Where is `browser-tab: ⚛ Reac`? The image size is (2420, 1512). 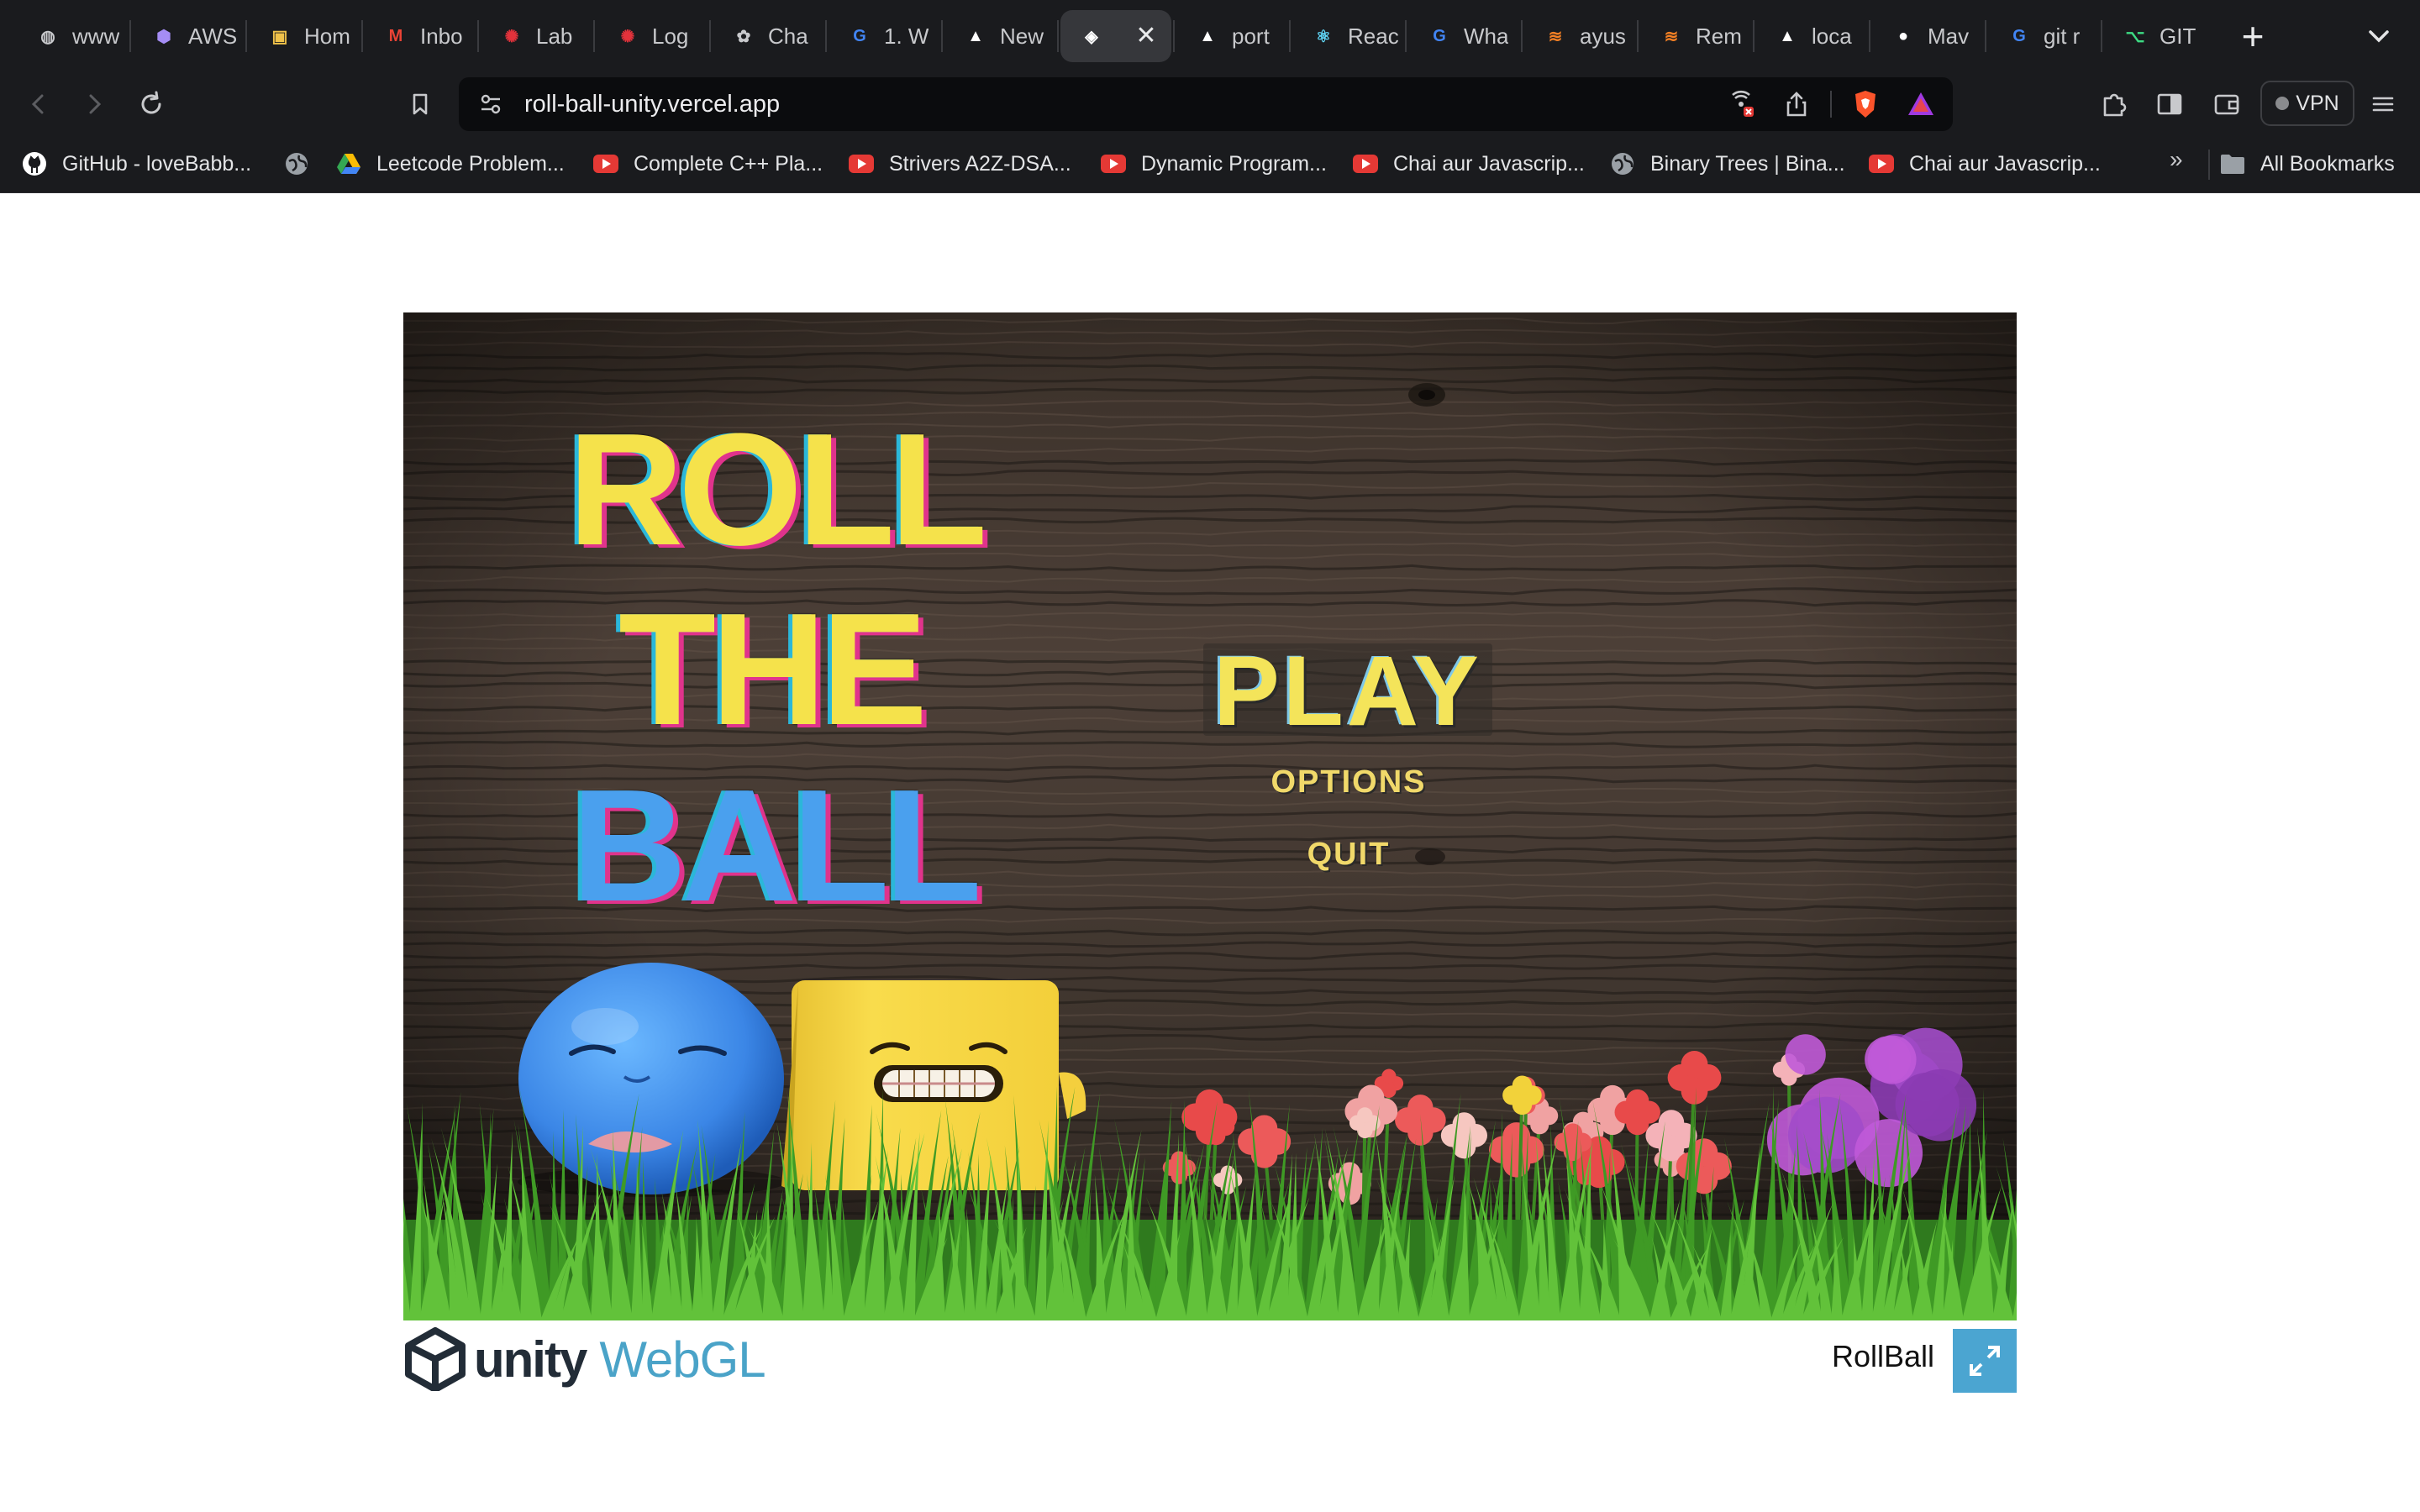
browser-tab: ⚛ Reac is located at coordinates (1347, 36).